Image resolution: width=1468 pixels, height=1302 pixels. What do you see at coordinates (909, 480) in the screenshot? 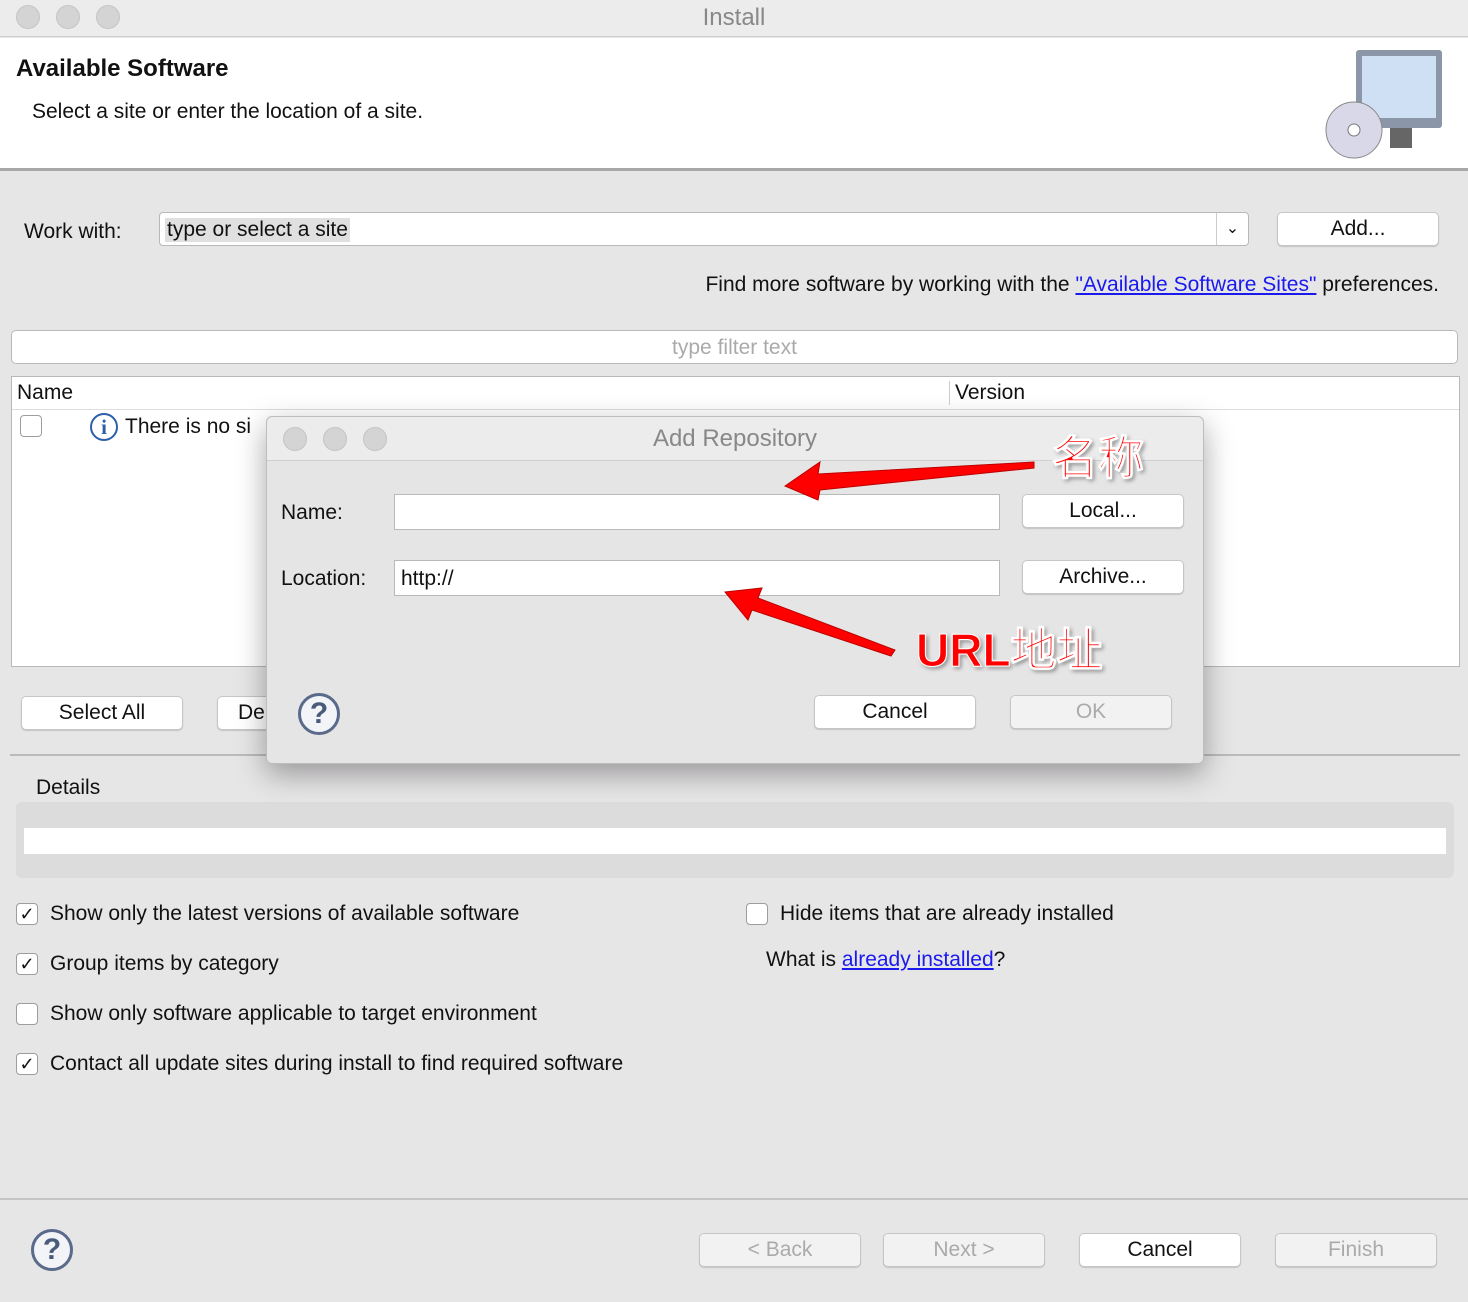
I see `arrow-to-name-field` at bounding box center [909, 480].